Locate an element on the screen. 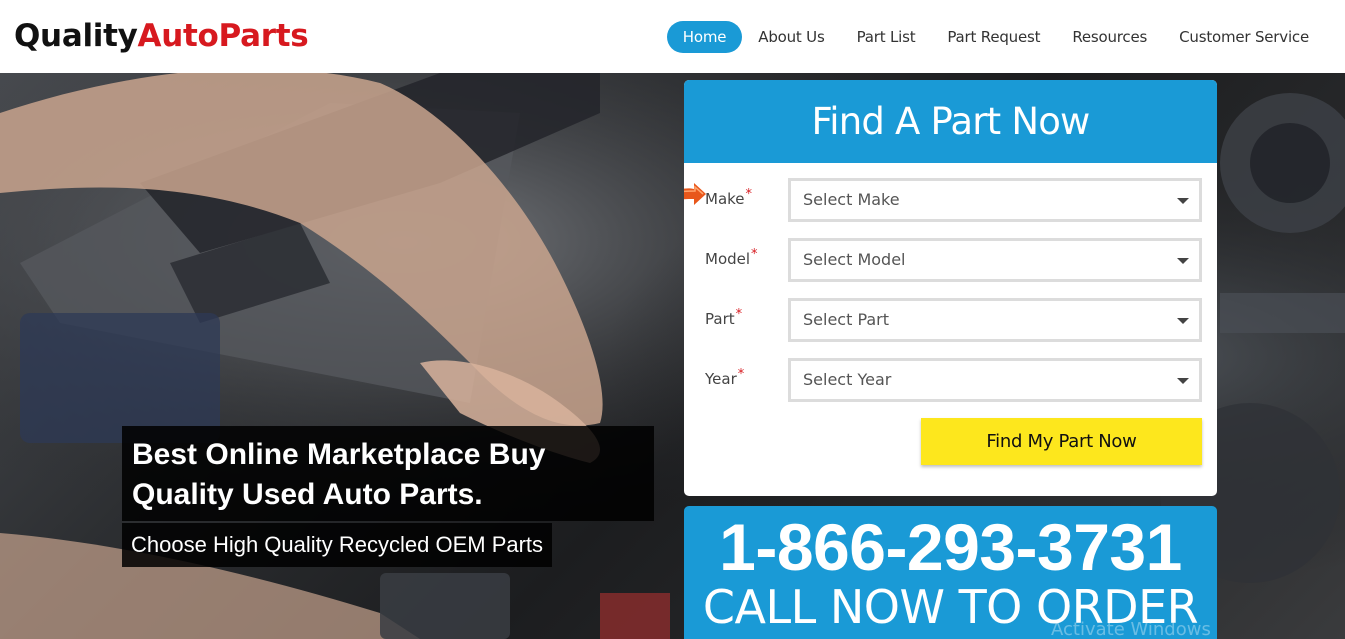  nav-about-us: About Us is located at coordinates (791, 37).